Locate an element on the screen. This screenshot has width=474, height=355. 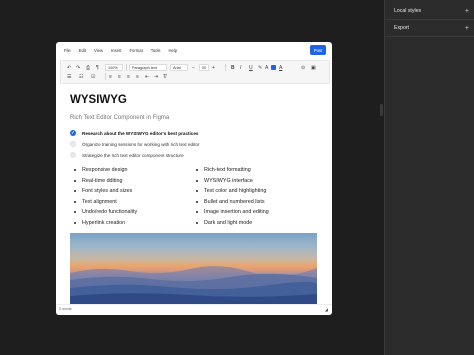
list-item: Bullet and numbered lists is located at coordinates (232, 202).